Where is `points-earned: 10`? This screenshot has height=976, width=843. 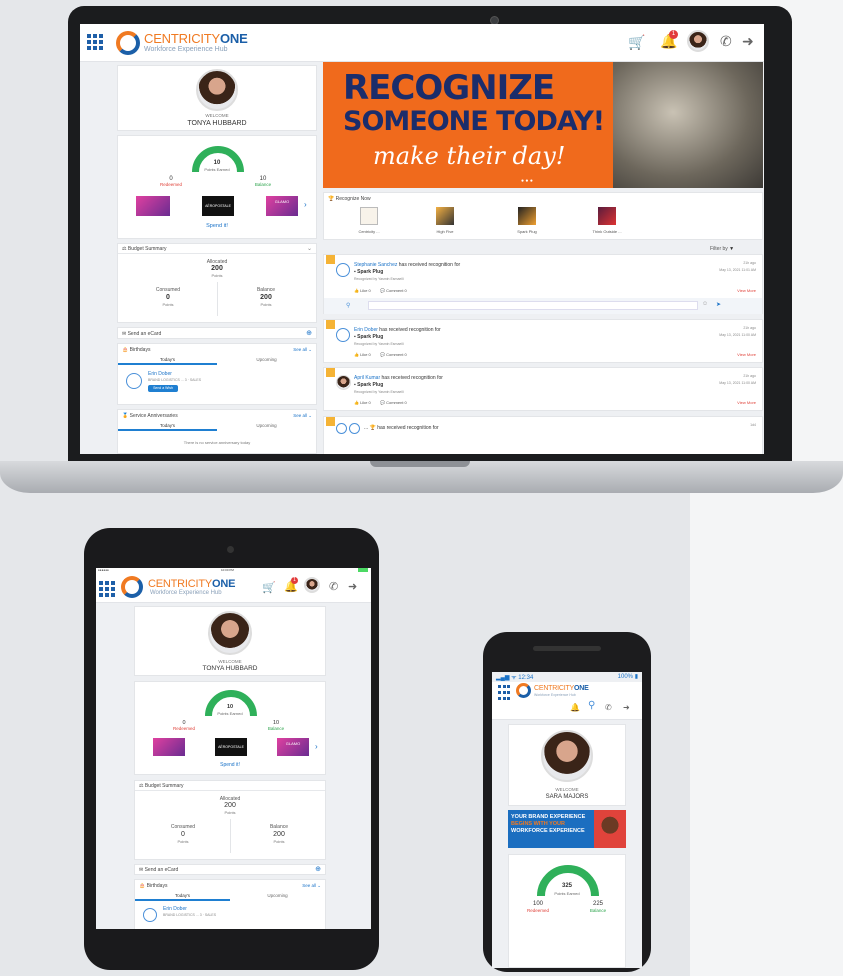
points-earned: 10 is located at coordinates (217, 163).